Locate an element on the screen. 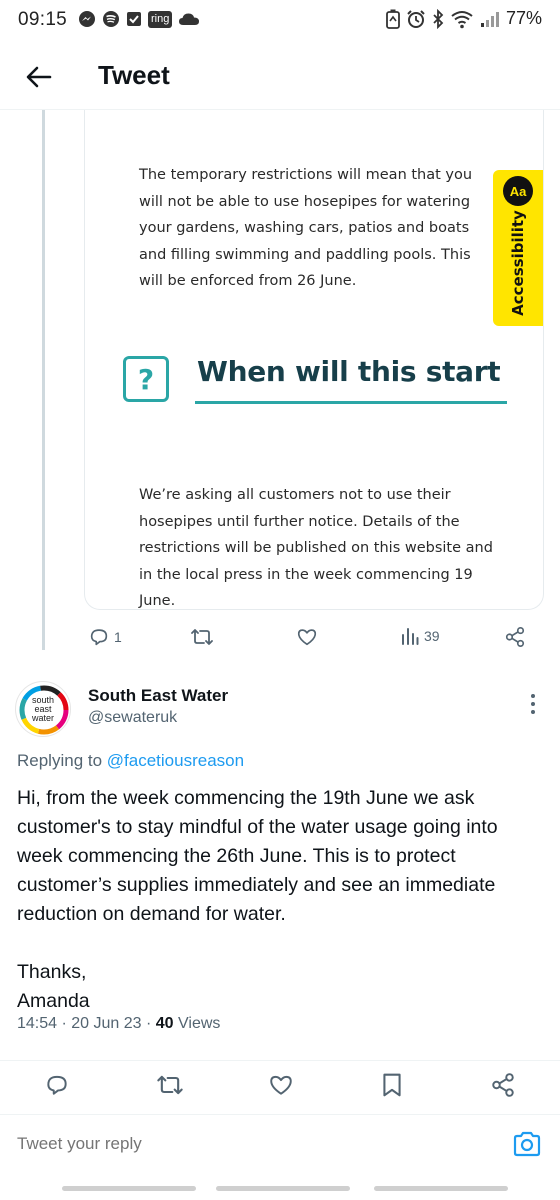 The height and width of the screenshot is (1200, 560). tweet-date: 20 Jun 23 is located at coordinates (106, 1023).